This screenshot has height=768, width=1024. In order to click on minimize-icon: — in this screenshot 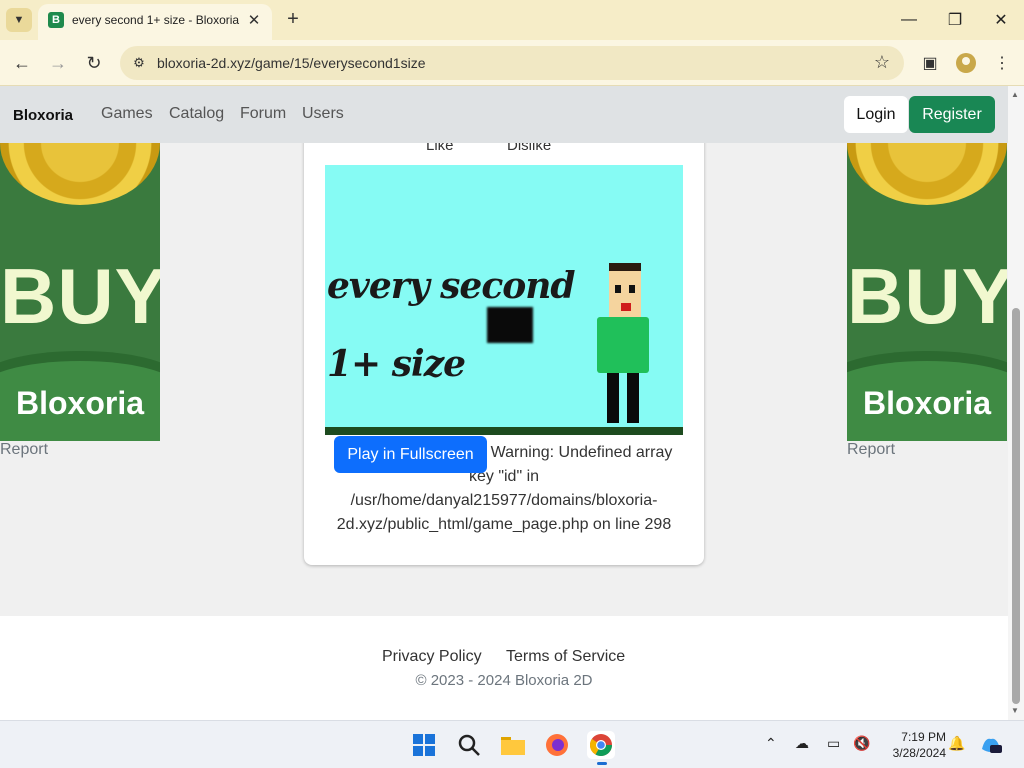, I will do `click(909, 20)`.